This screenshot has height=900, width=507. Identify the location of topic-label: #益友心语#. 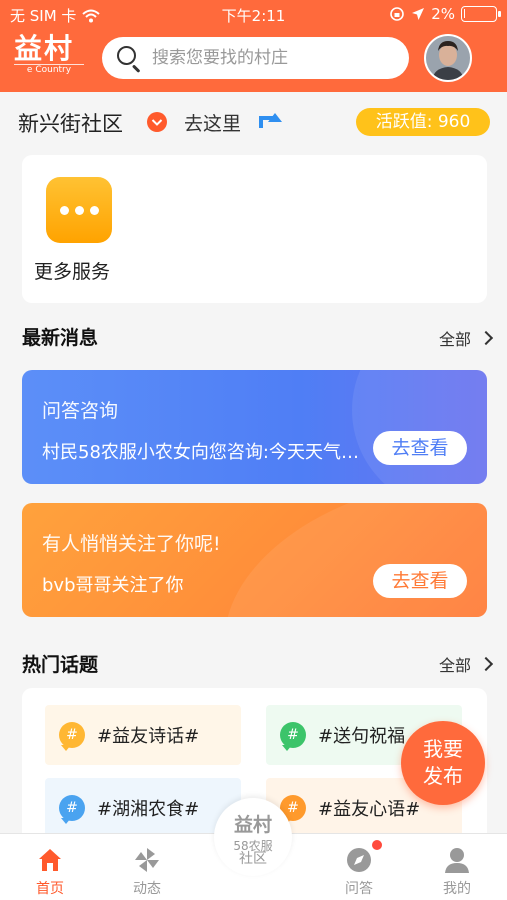
(369, 809).